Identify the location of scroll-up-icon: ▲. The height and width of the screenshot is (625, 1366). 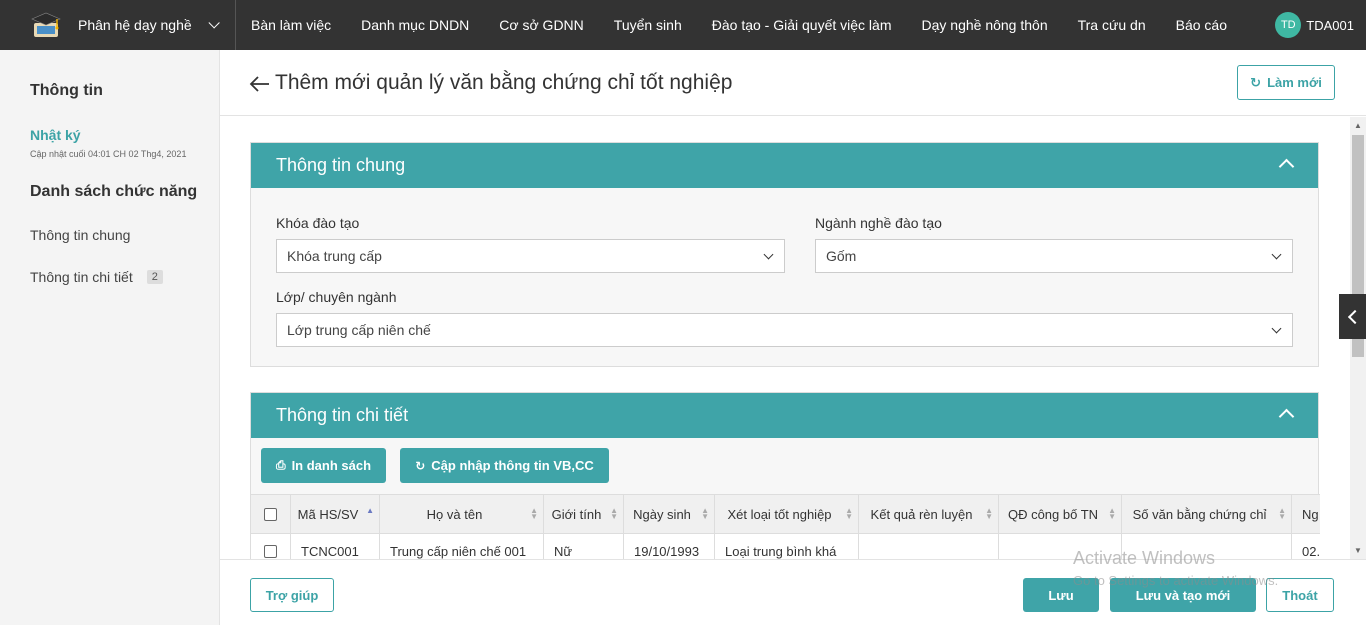
(1358, 125).